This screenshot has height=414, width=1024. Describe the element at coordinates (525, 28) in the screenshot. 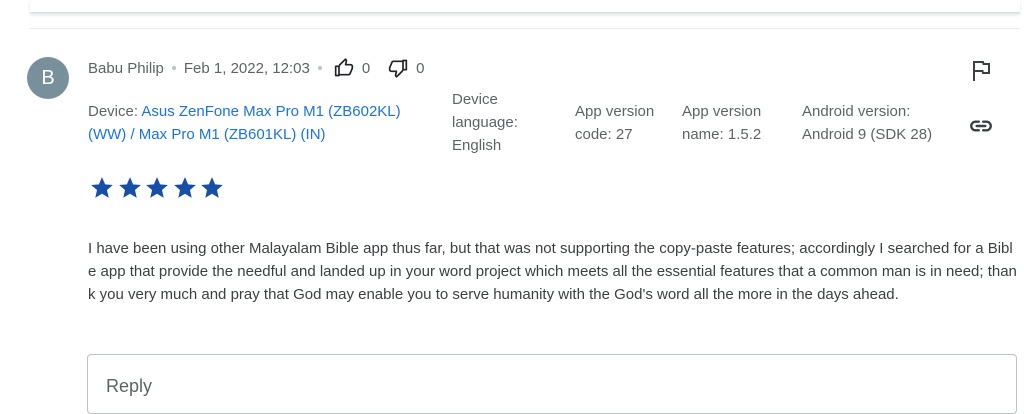

I see `divider` at that location.